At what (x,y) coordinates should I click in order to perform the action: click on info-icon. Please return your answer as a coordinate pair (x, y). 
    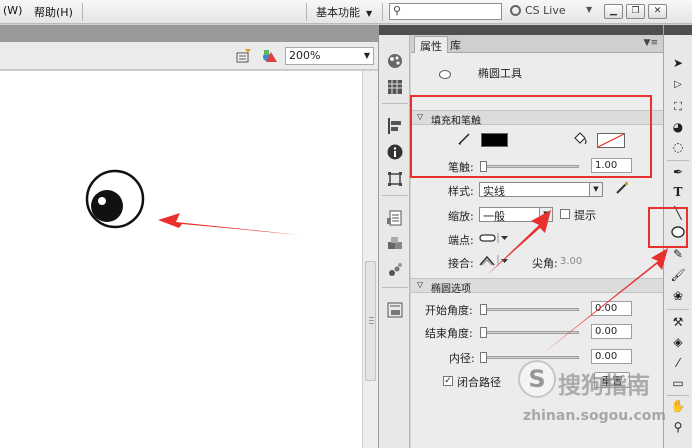
    Looking at the image, I should click on (395, 152).